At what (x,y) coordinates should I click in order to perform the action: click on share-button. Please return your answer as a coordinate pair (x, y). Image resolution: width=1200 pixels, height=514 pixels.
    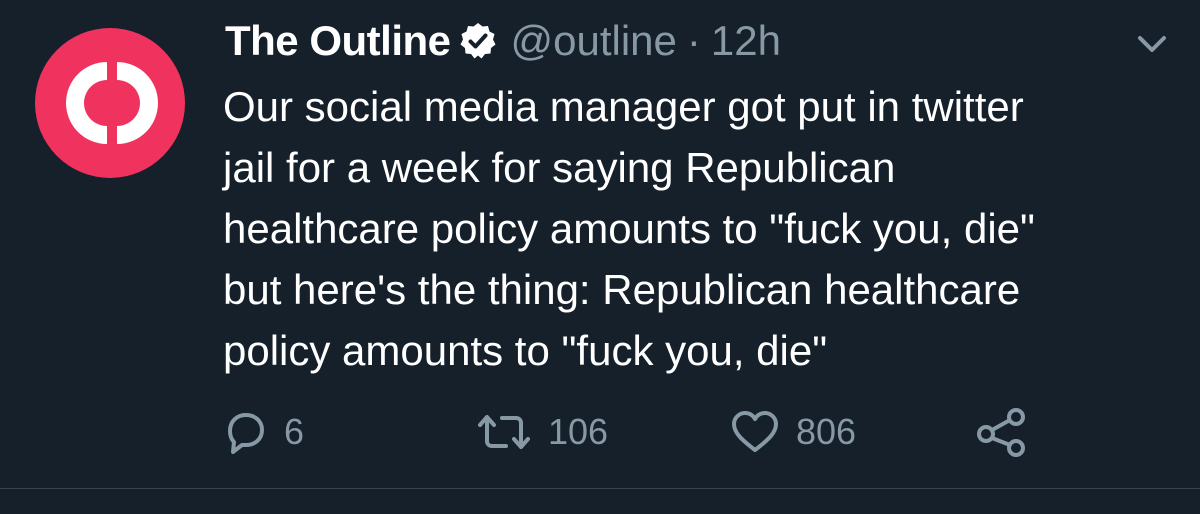
    Looking at the image, I should click on (1002, 432).